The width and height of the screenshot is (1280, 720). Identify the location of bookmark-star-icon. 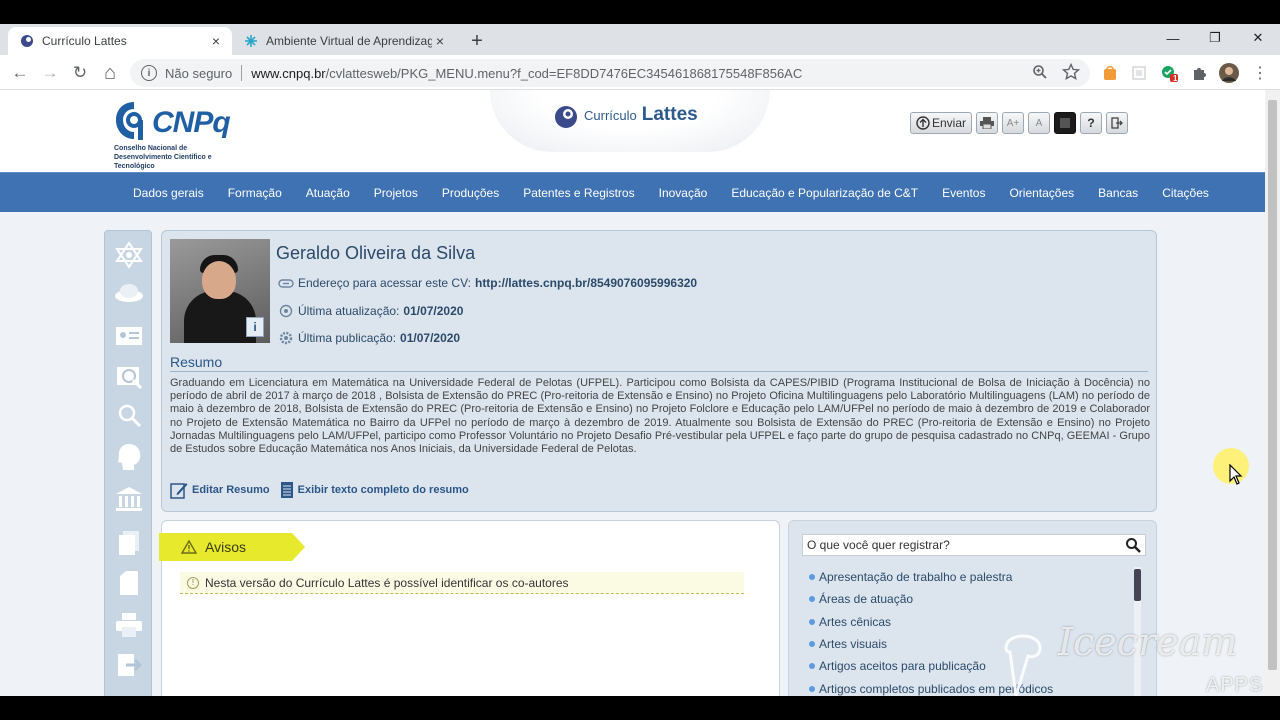
(1071, 73).